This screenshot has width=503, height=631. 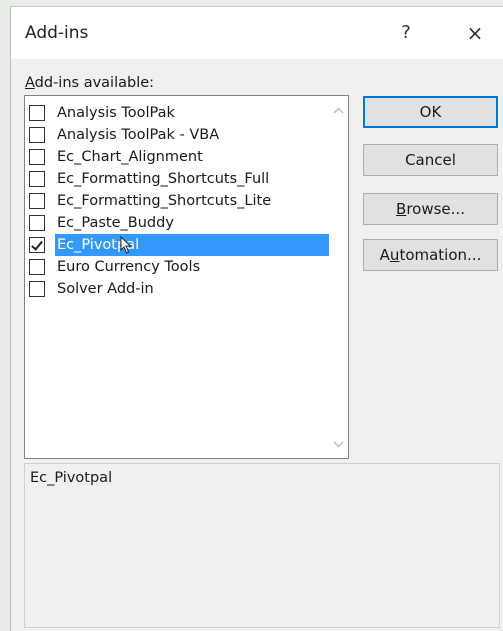 What do you see at coordinates (164, 201) in the screenshot?
I see `item-label: Ec_Formatting_Shortcuts_Lite` at bounding box center [164, 201].